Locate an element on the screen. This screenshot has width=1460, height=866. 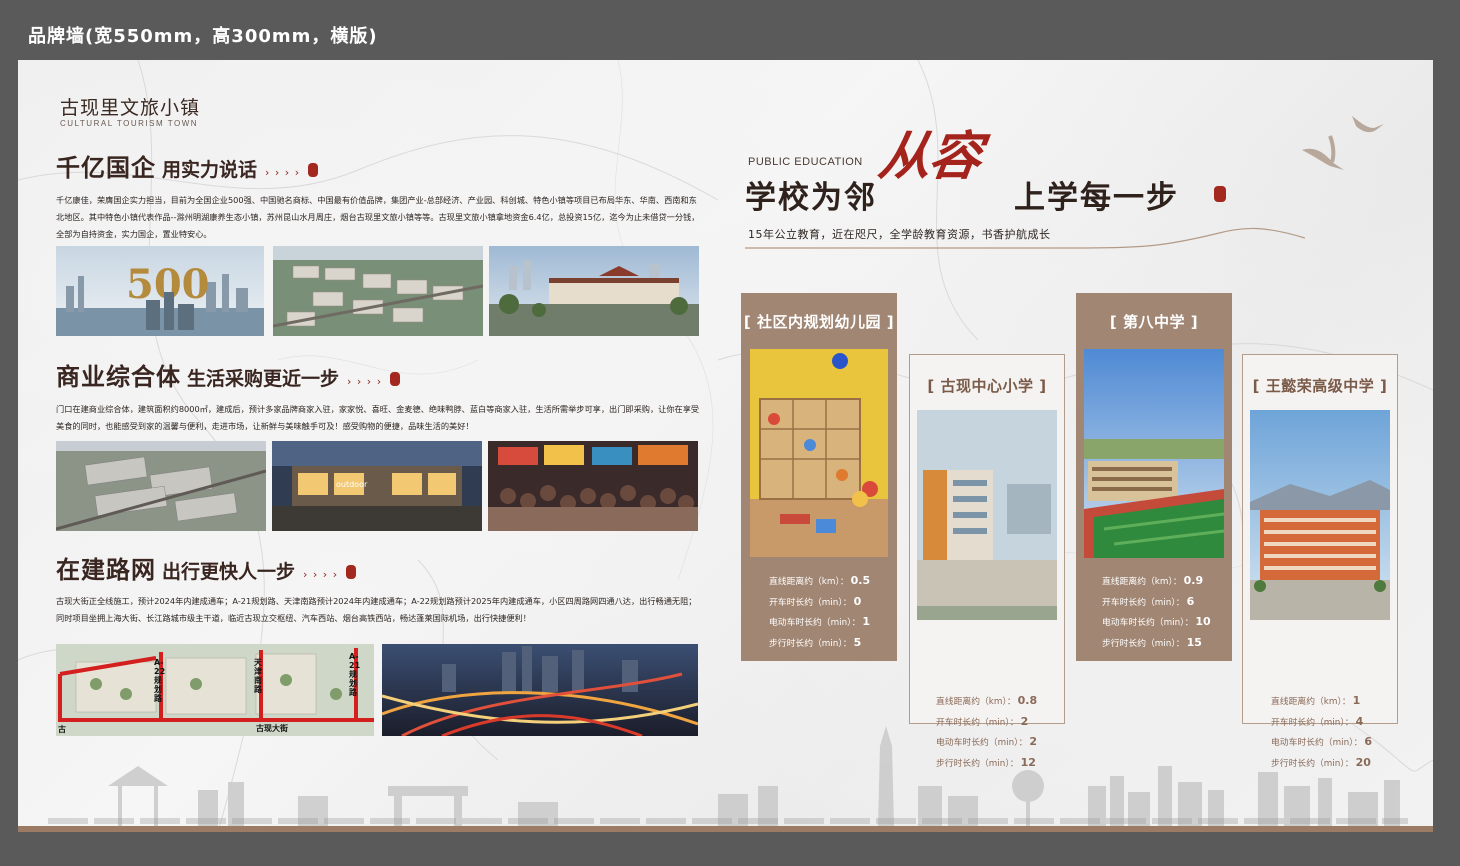
map-label-tianjin: 天津南路 is located at coordinates (258, 676).